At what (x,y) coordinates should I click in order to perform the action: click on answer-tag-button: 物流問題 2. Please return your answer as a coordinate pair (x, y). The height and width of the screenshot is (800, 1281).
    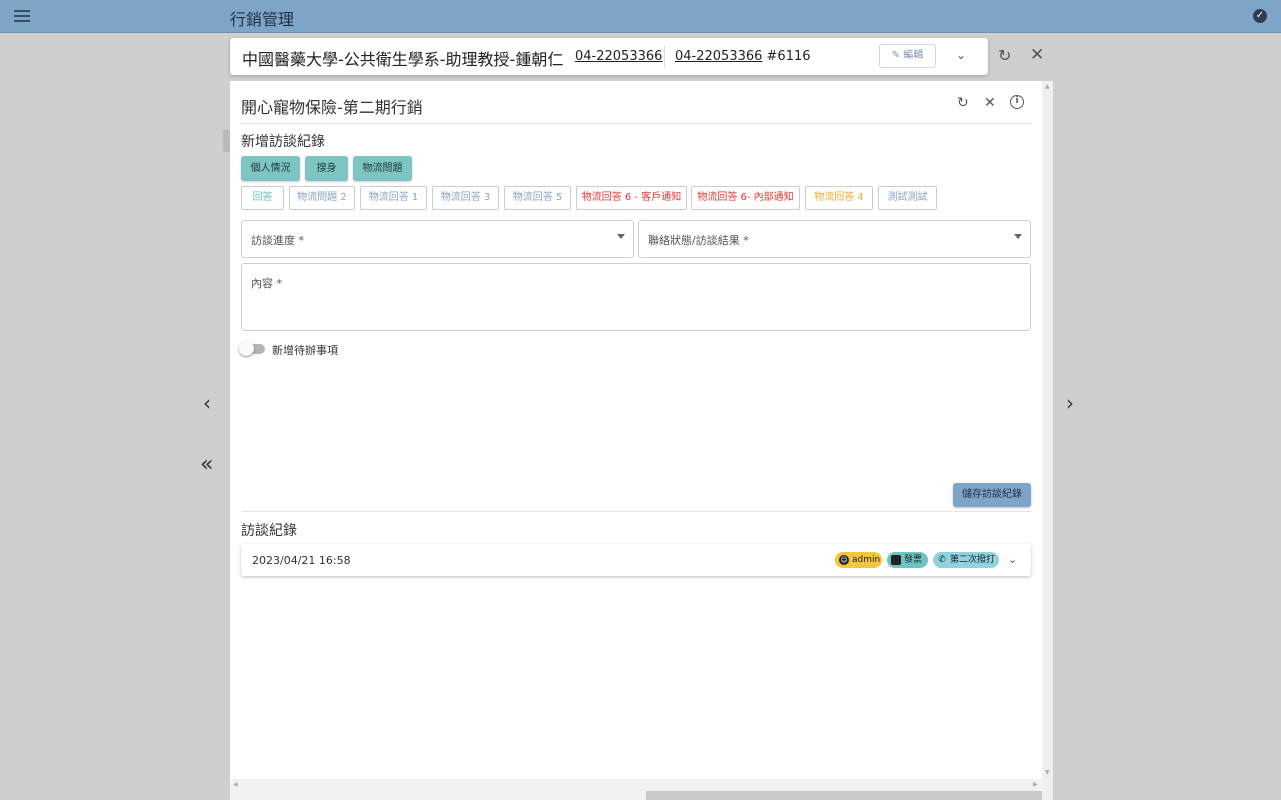
    Looking at the image, I should click on (322, 198).